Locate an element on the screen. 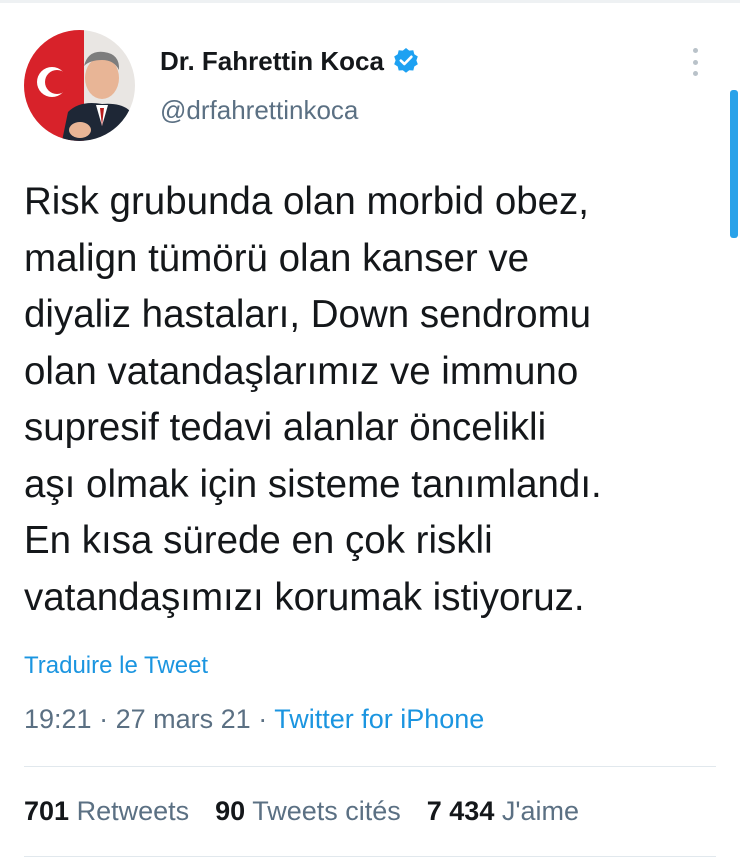 Image resolution: width=740 pixels, height=864 pixels. tweet-meta: 19:21 · 27 mars 21 · Twitter for iPhone is located at coordinates (254, 719).